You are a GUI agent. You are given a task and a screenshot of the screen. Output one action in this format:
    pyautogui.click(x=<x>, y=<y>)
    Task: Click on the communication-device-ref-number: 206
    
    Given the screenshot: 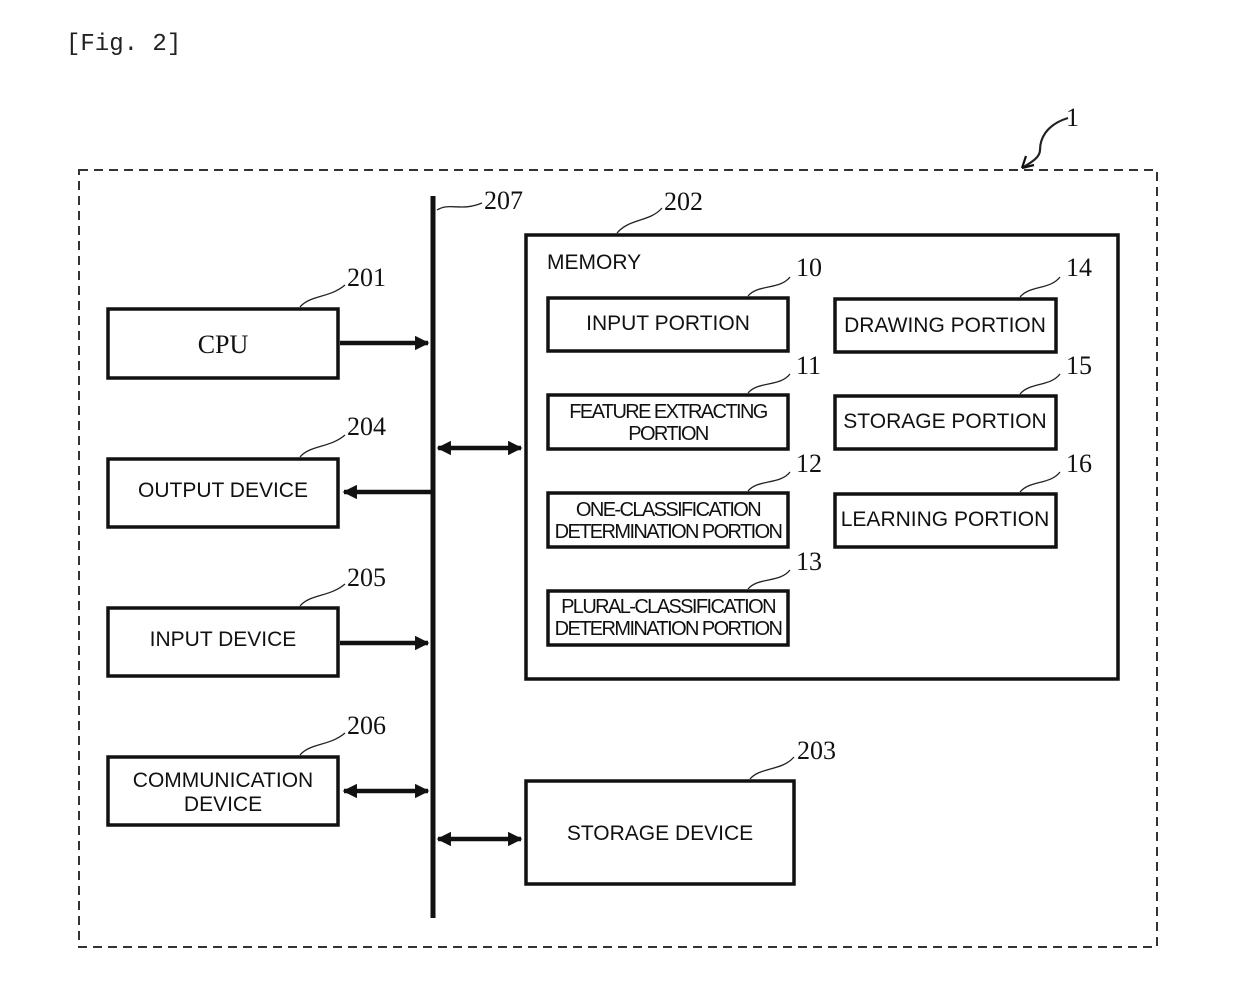 What is the action you would take?
    pyautogui.click(x=366, y=725)
    